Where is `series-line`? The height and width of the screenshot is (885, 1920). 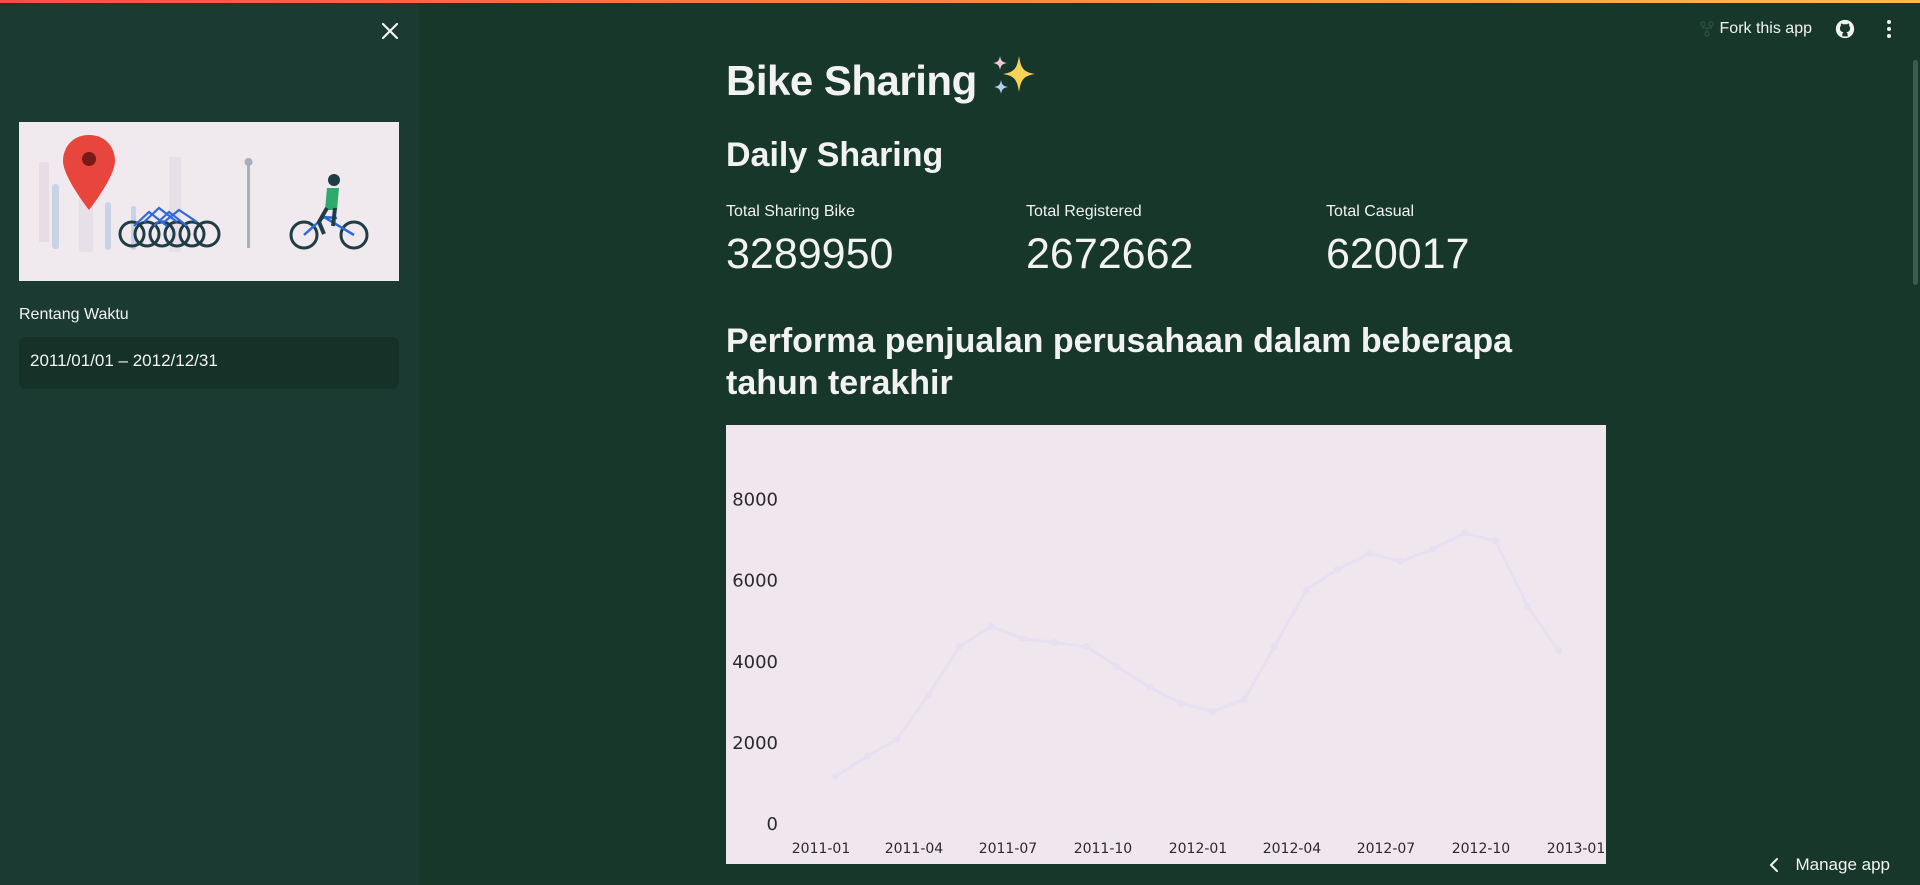
series-line is located at coordinates (1197, 654).